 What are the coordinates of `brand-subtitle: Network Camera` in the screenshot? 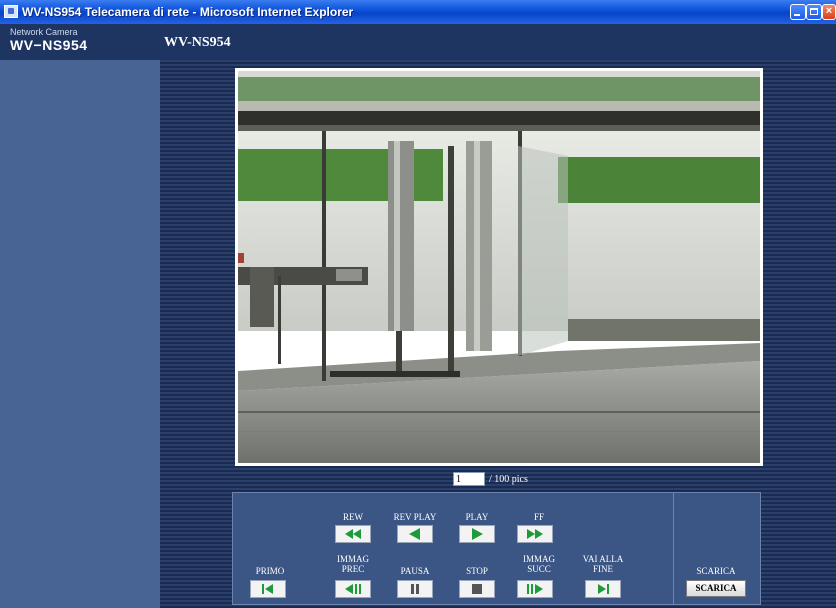 It's located at (44, 32).